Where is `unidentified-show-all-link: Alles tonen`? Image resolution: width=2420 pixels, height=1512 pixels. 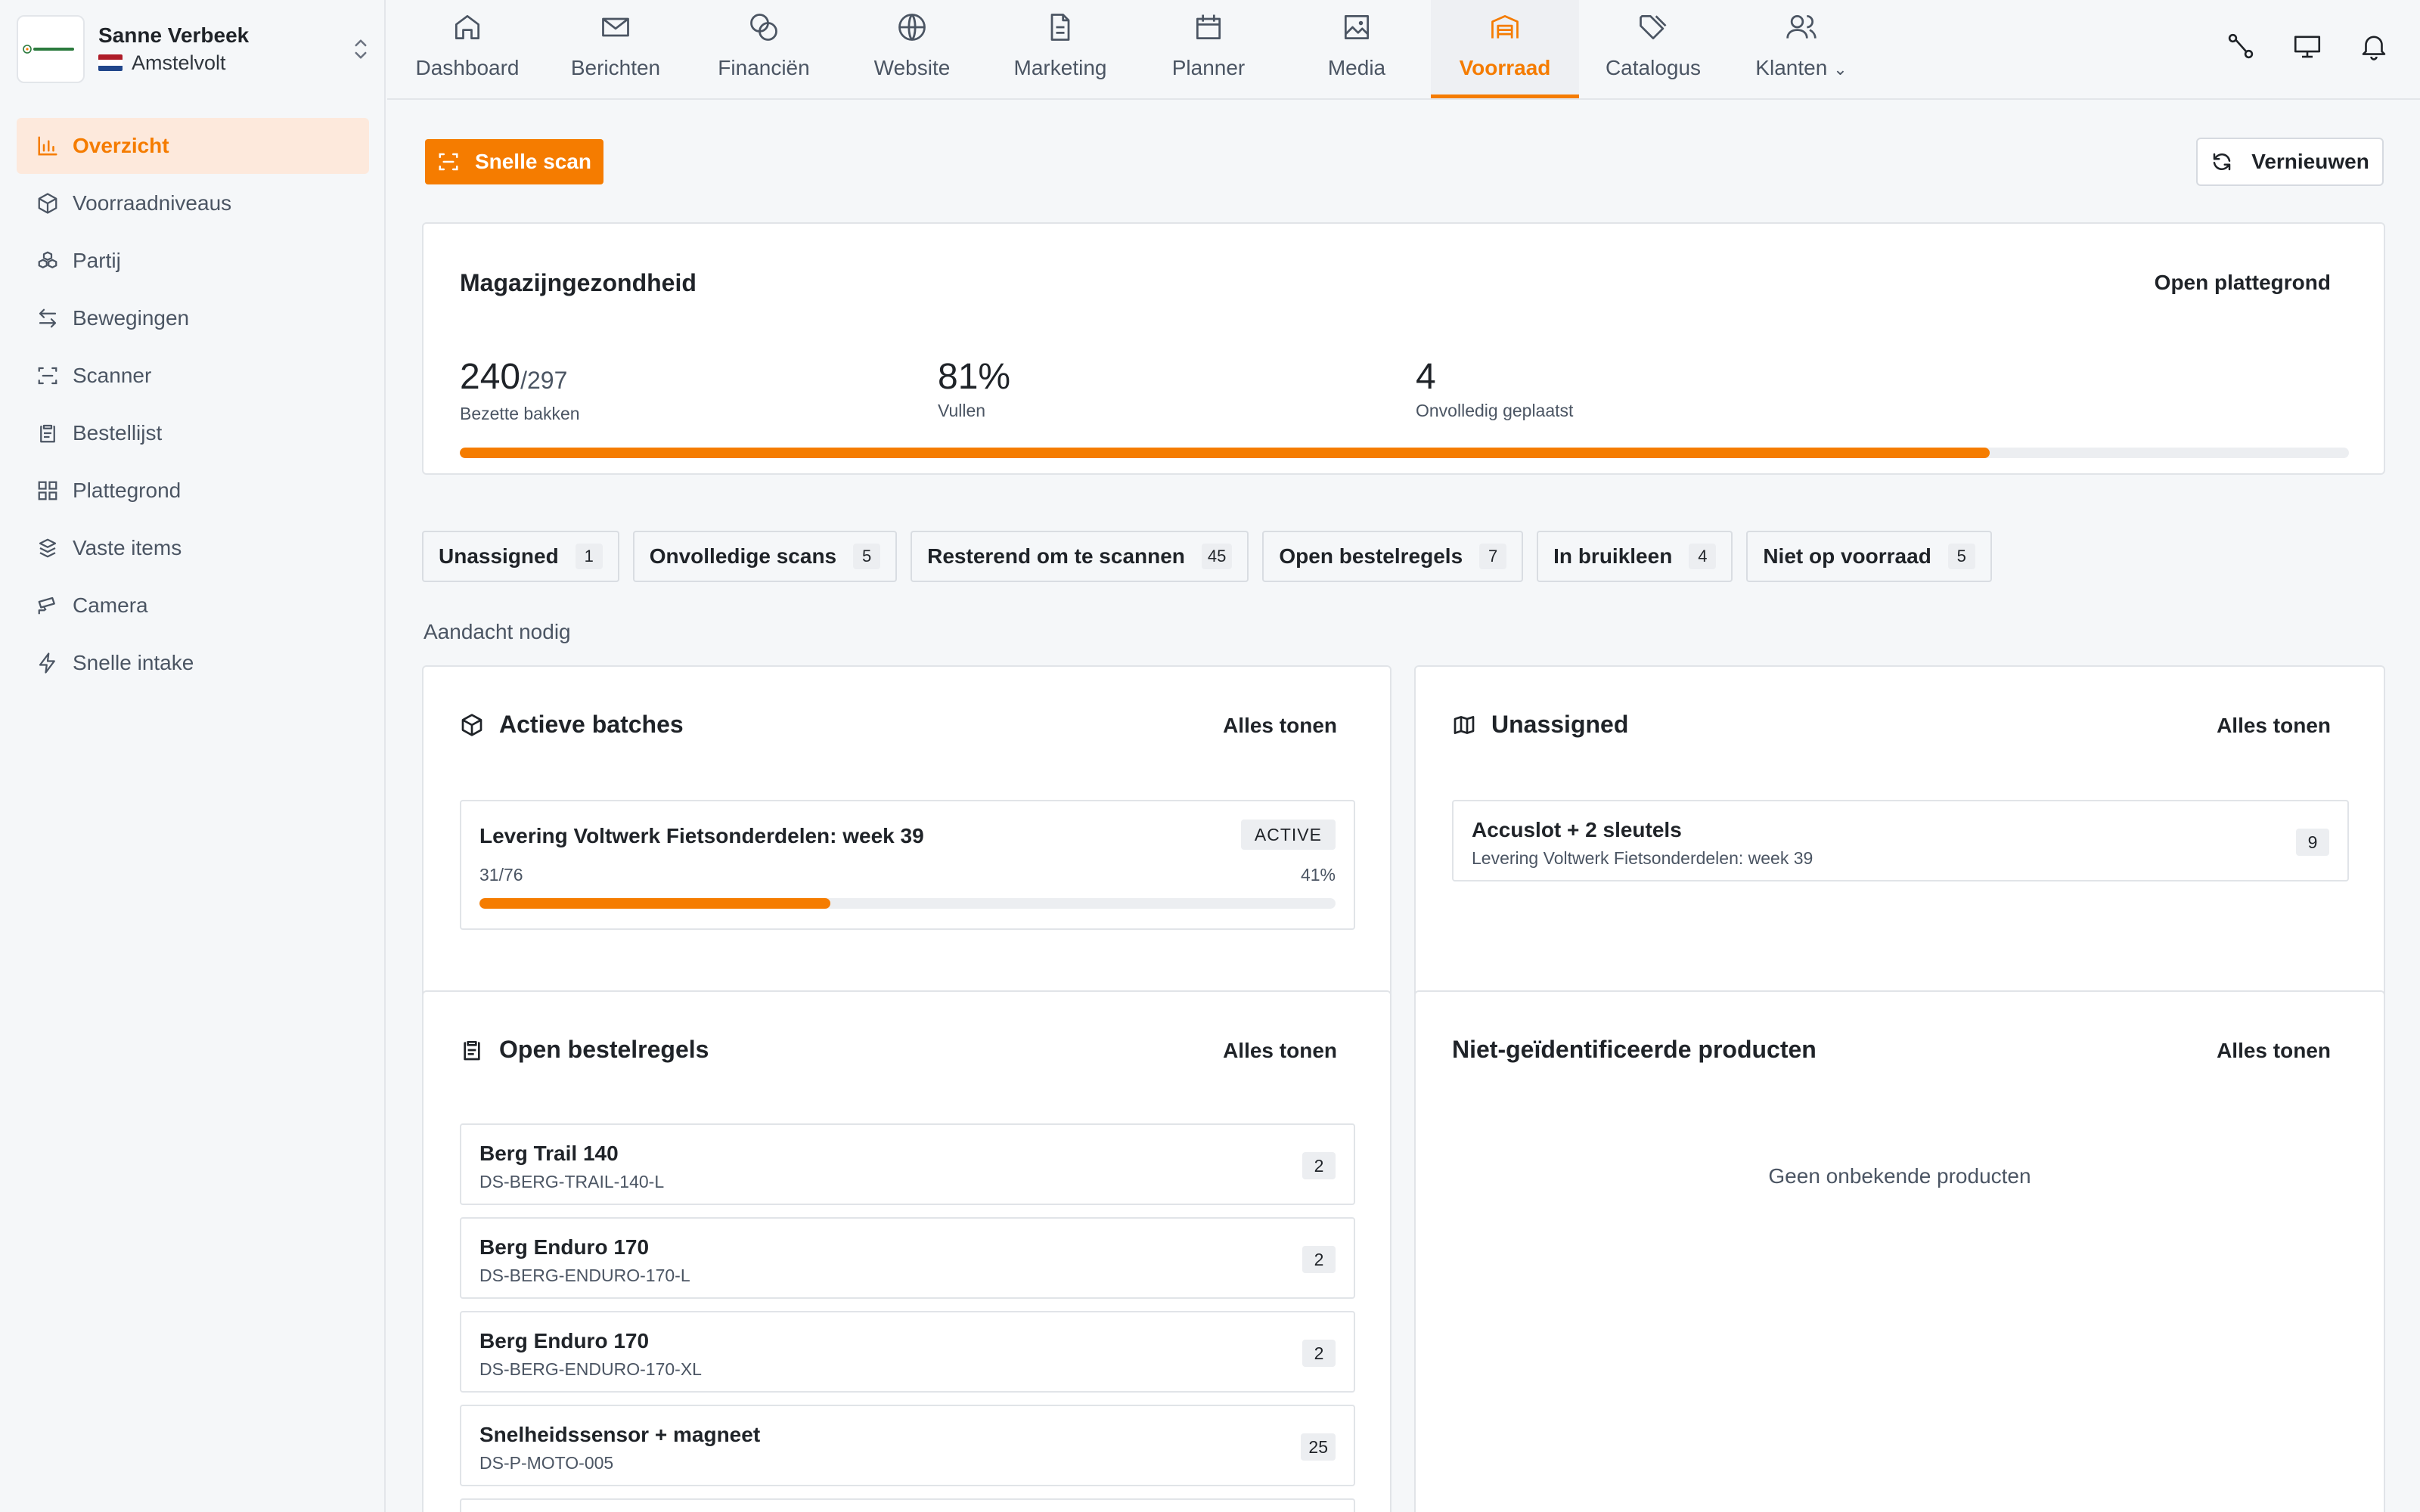 unidentified-show-all-link: Alles tonen is located at coordinates (2274, 1051).